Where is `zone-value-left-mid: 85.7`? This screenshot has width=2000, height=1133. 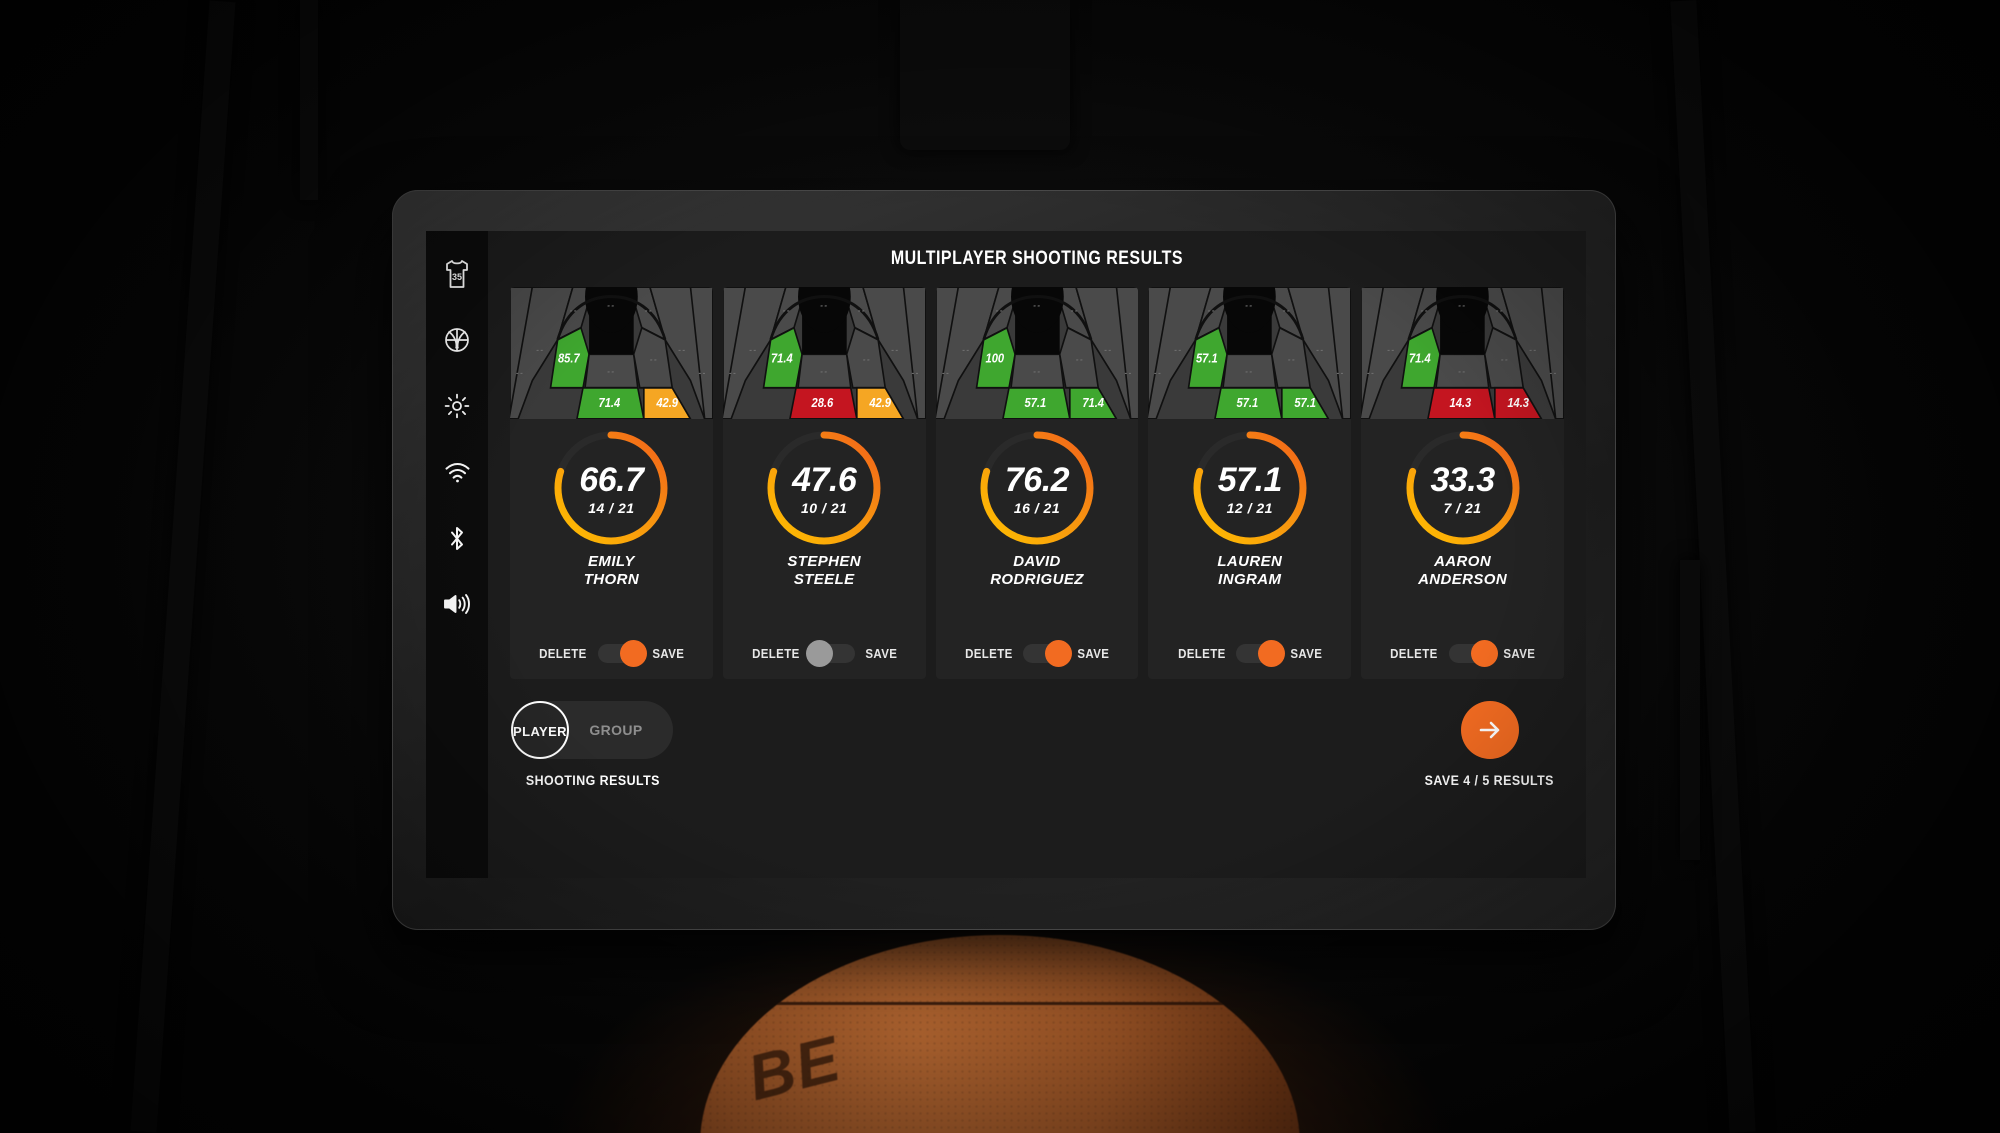
zone-value-left-mid: 85.7 is located at coordinates (569, 358).